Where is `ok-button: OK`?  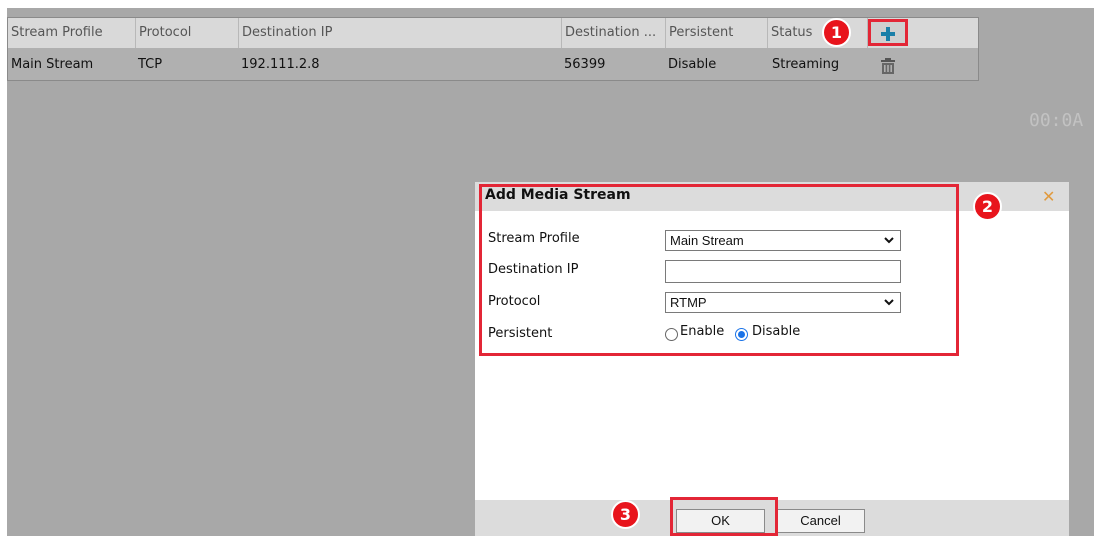
ok-button: OK is located at coordinates (720, 521).